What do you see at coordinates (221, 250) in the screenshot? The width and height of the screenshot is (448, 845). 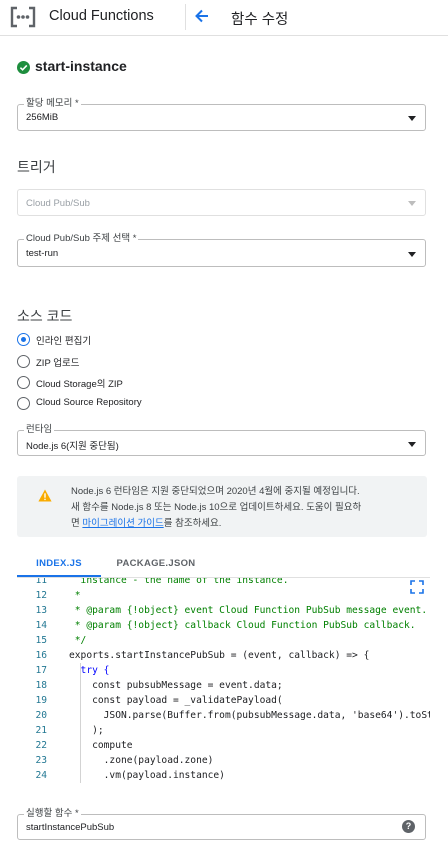 I see `pubsub-topic-select: Cloud Pub/Sub 주제 선택 * test-run` at bounding box center [221, 250].